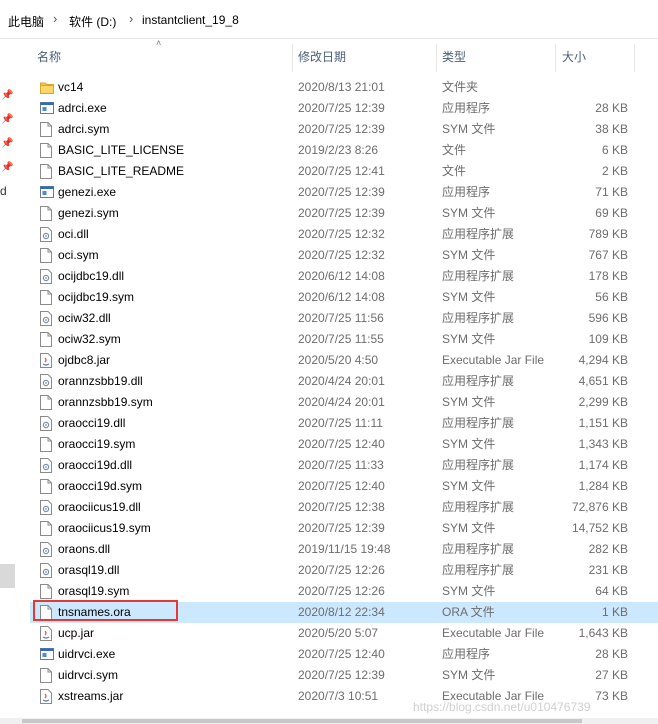  What do you see at coordinates (88, 213) in the screenshot?
I see `file-name: genezi.sym` at bounding box center [88, 213].